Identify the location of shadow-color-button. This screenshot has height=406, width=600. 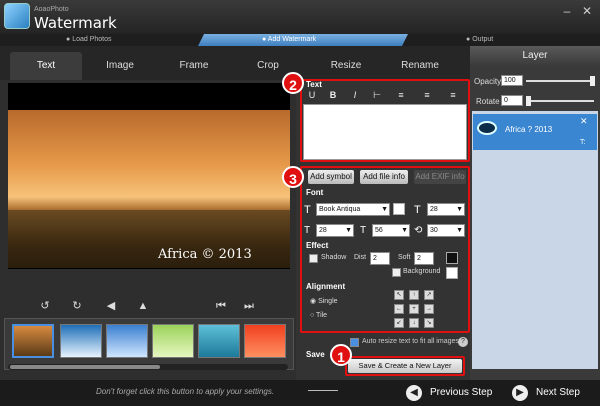
(452, 258).